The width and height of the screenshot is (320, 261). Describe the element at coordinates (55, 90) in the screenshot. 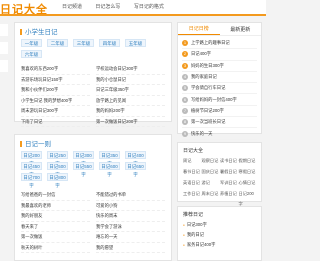

I see `list-item: 我和小伙伴们200字` at that location.